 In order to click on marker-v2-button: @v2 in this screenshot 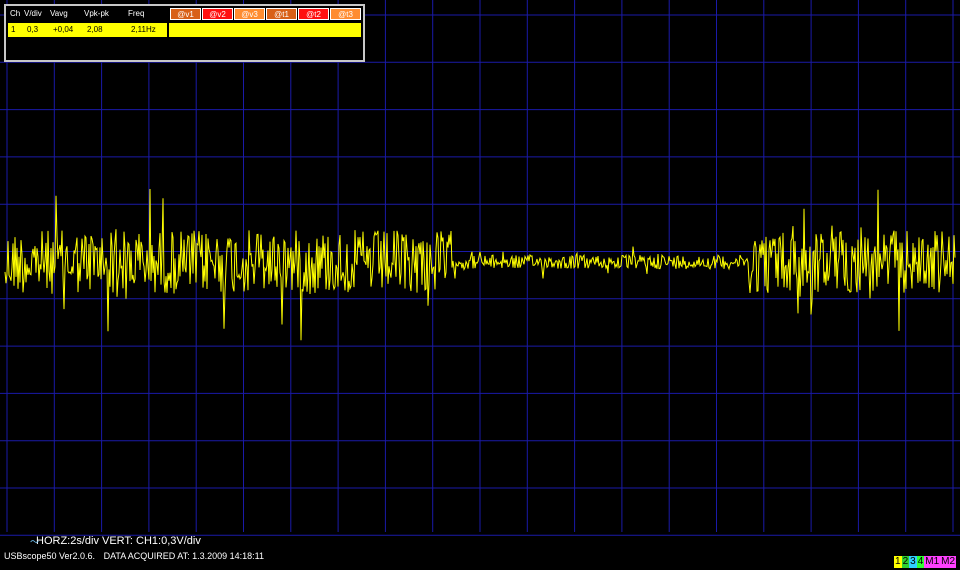, I will do `click(217, 14)`.